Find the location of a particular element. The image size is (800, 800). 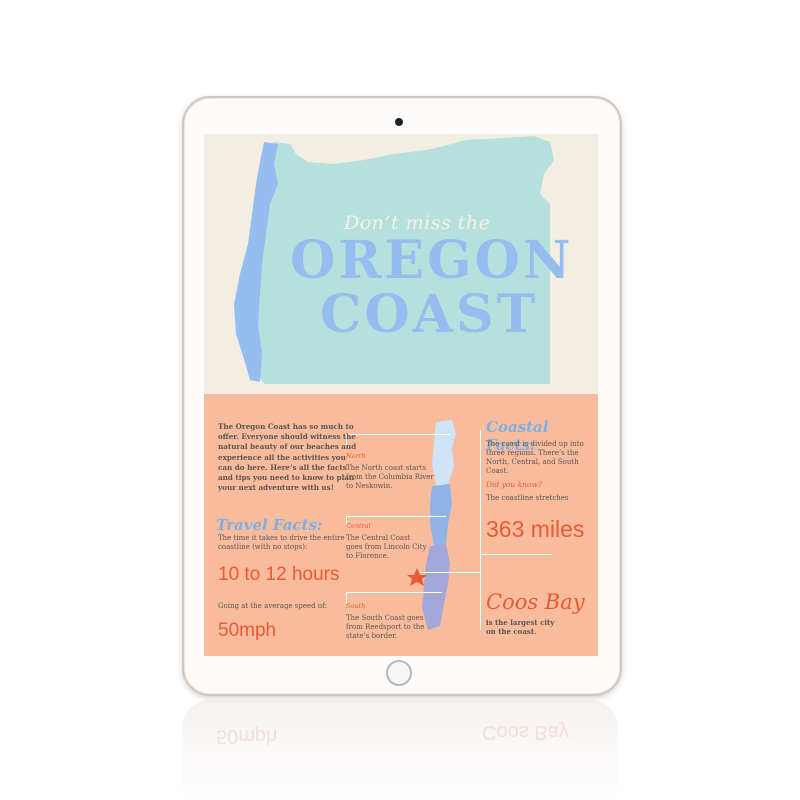

miles-value: 363 miles is located at coordinates (535, 529).